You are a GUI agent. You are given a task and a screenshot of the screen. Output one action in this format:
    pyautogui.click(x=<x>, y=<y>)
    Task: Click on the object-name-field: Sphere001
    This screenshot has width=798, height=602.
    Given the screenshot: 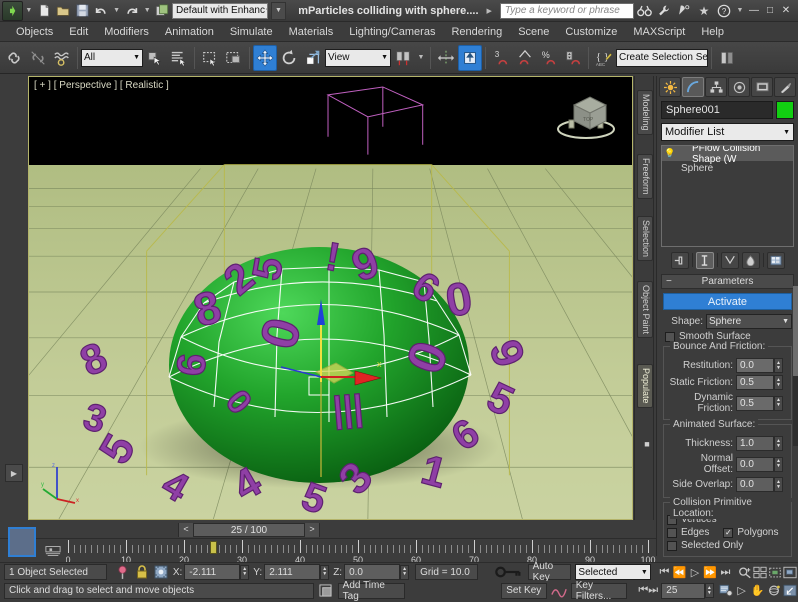 What is the action you would take?
    pyautogui.click(x=717, y=110)
    